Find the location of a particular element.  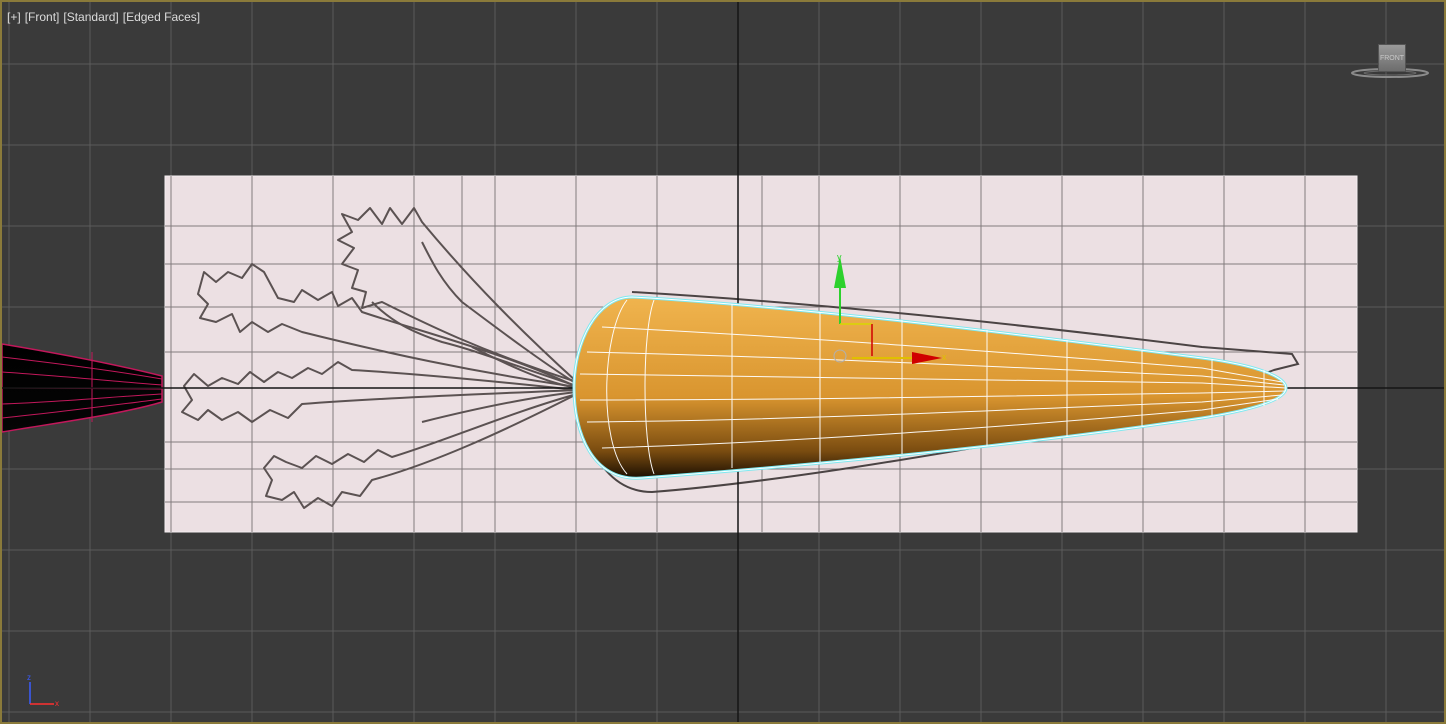

viewcube-front-face: FRONT is located at coordinates (1392, 58).